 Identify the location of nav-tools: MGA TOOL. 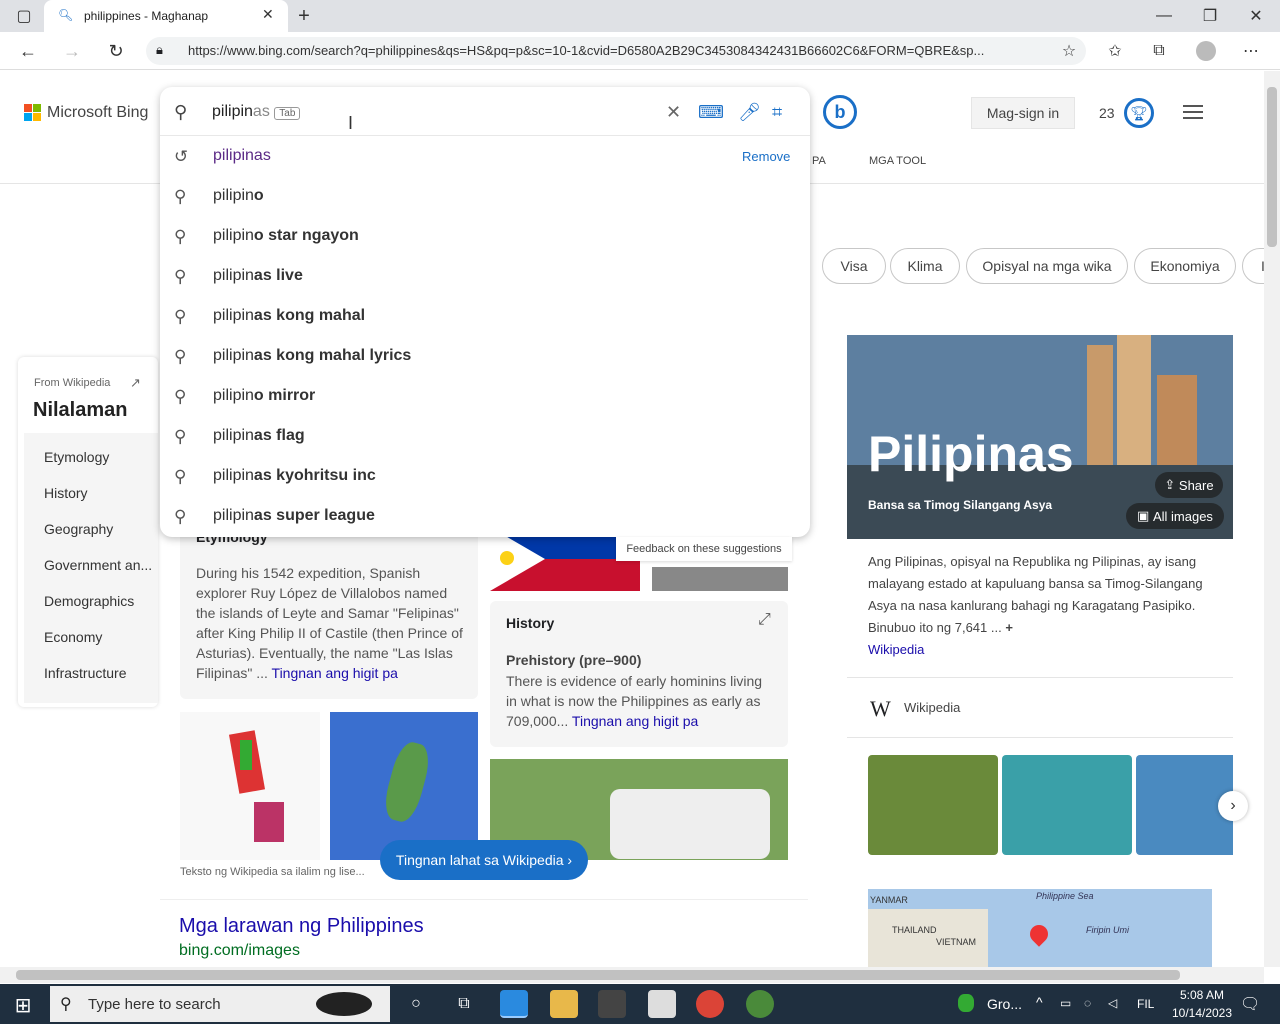
(897, 161).